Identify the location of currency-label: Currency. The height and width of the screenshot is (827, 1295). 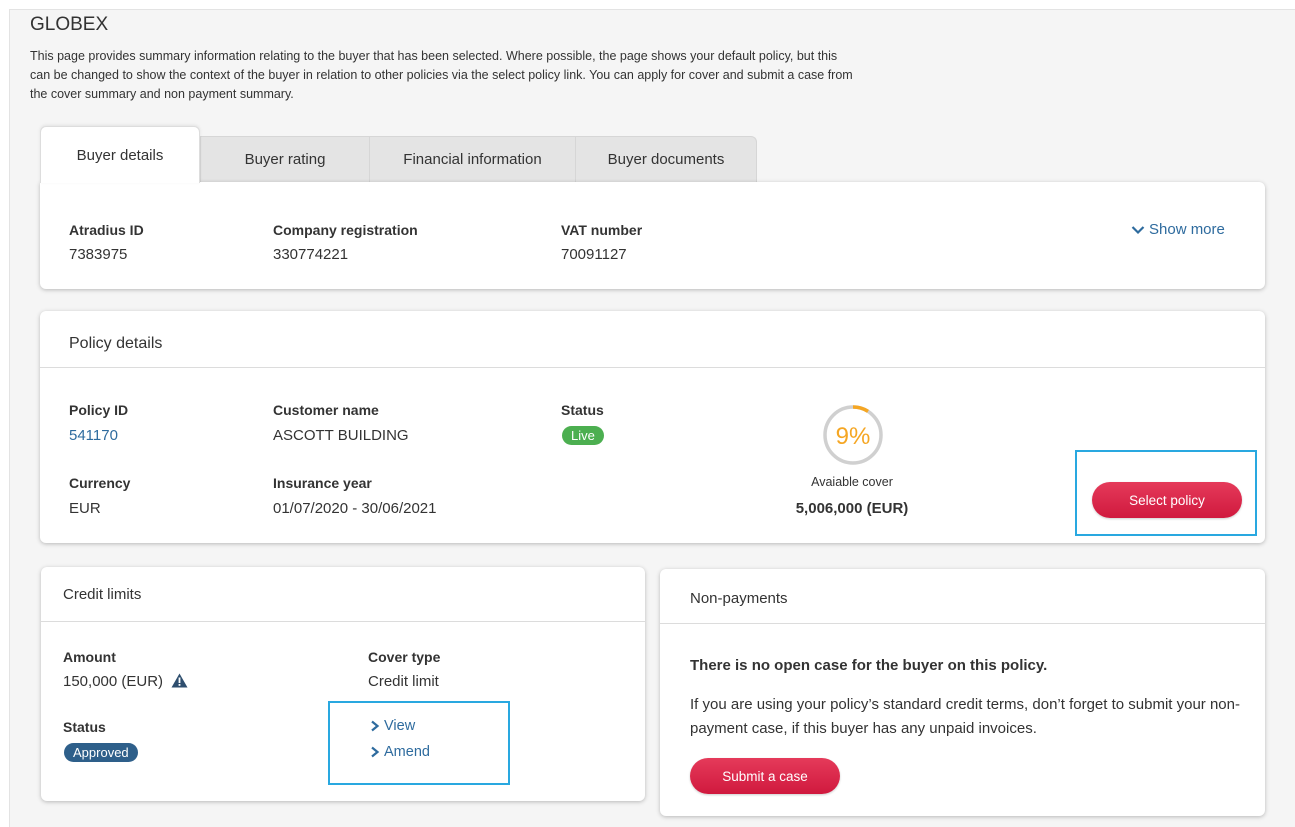
(100, 483).